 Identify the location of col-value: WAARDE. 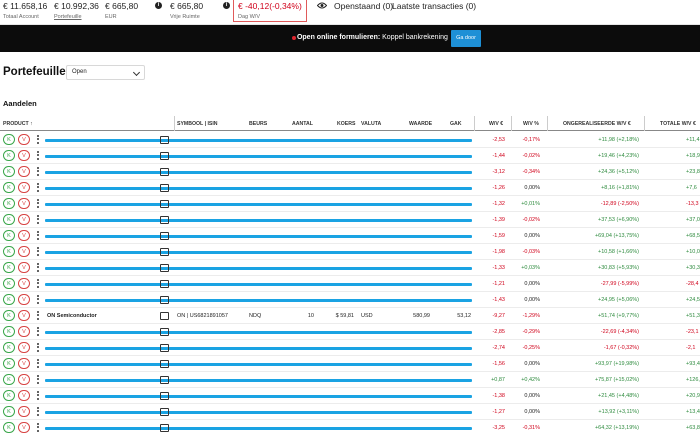
(420, 124).